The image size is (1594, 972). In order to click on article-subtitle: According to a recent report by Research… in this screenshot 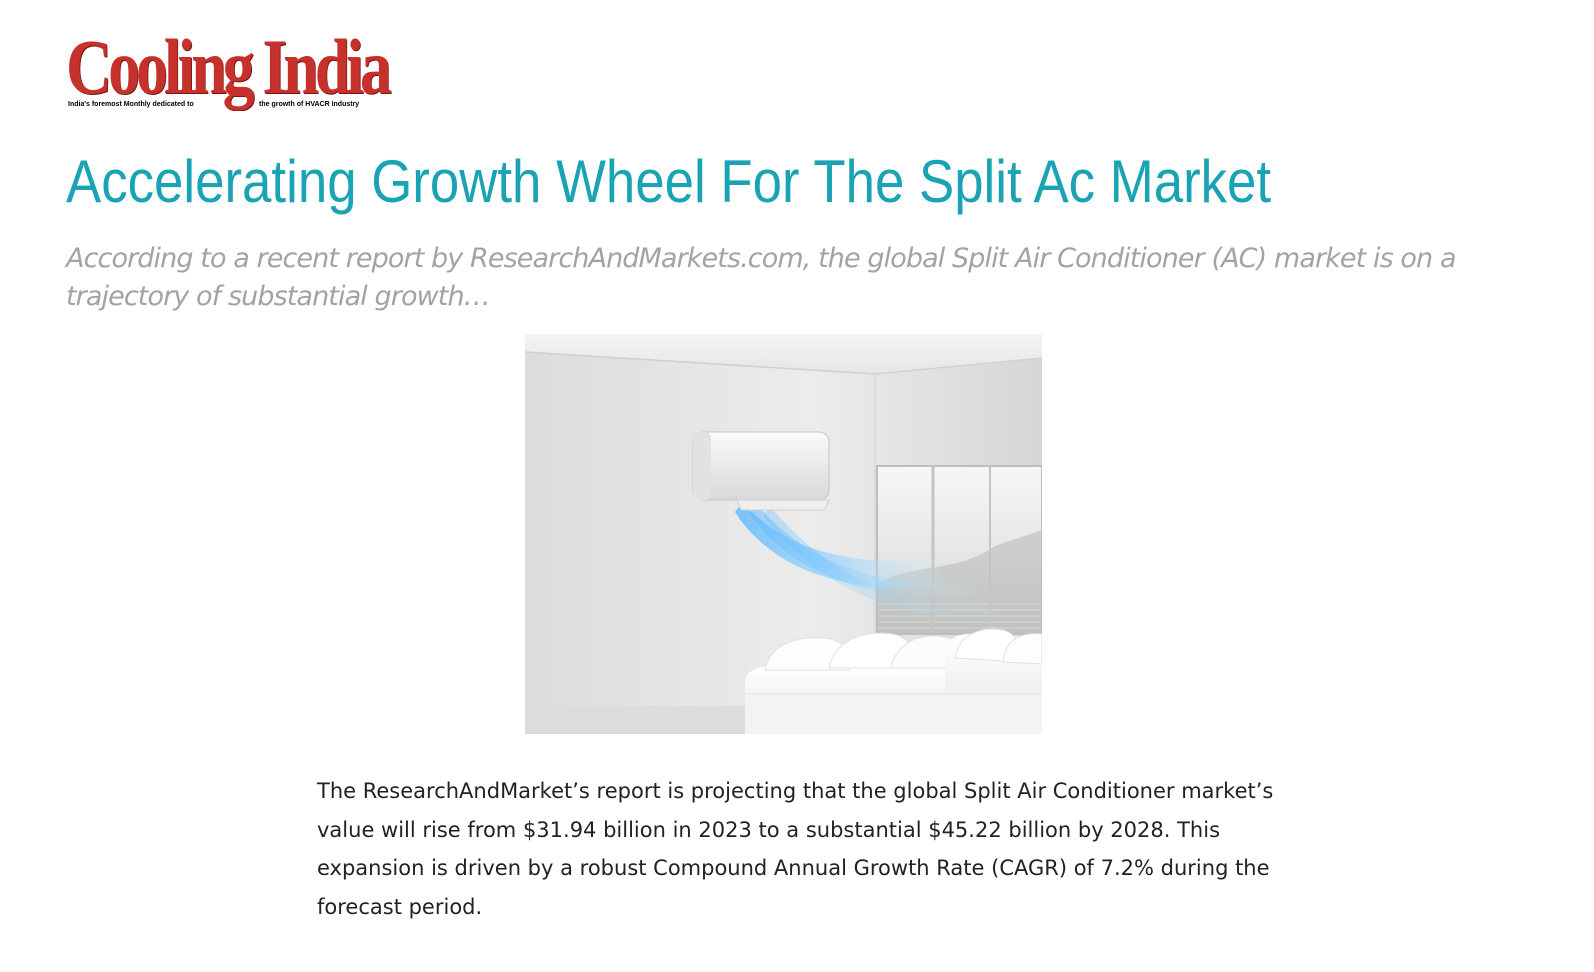, I will do `click(761, 277)`.